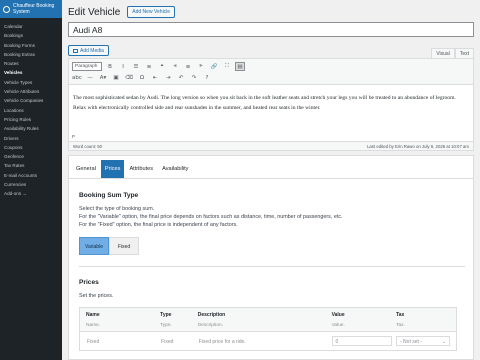  Describe the element at coordinates (75, 50) in the screenshot. I see `media-icon` at that location.